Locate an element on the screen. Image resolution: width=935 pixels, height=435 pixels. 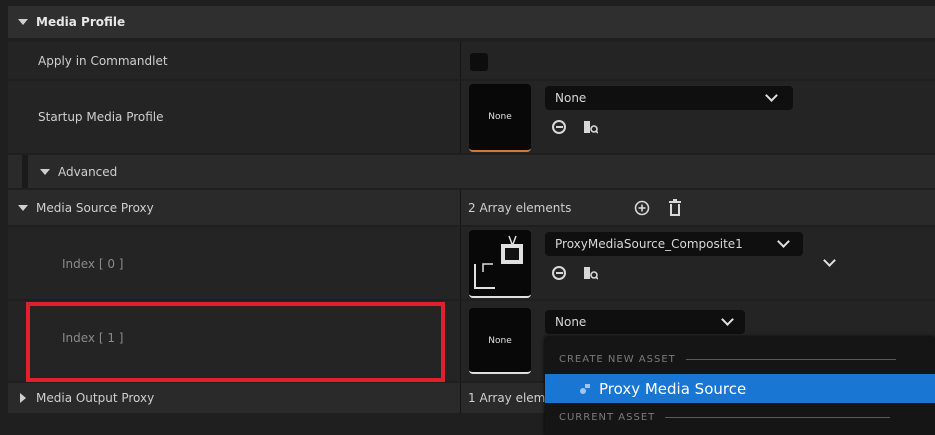
apply-in-commandlet-label: Apply in Commandlet is located at coordinates (103, 60).